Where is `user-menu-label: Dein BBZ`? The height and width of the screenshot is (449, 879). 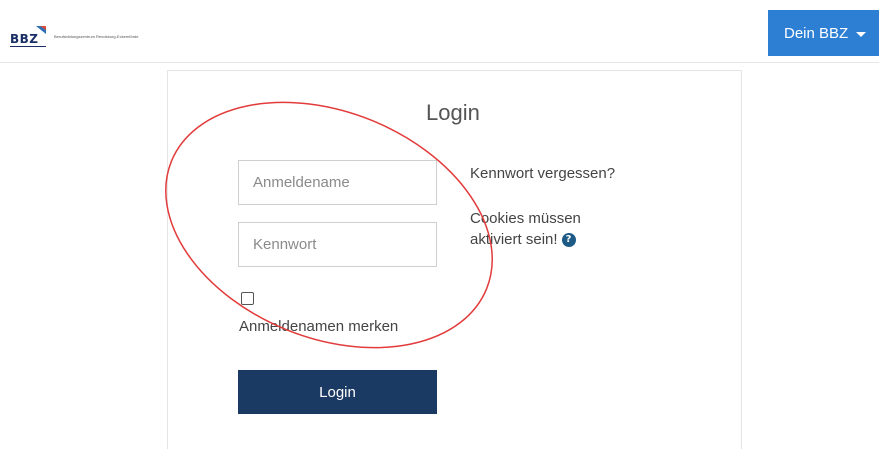 user-menu-label: Dein BBZ is located at coordinates (816, 33).